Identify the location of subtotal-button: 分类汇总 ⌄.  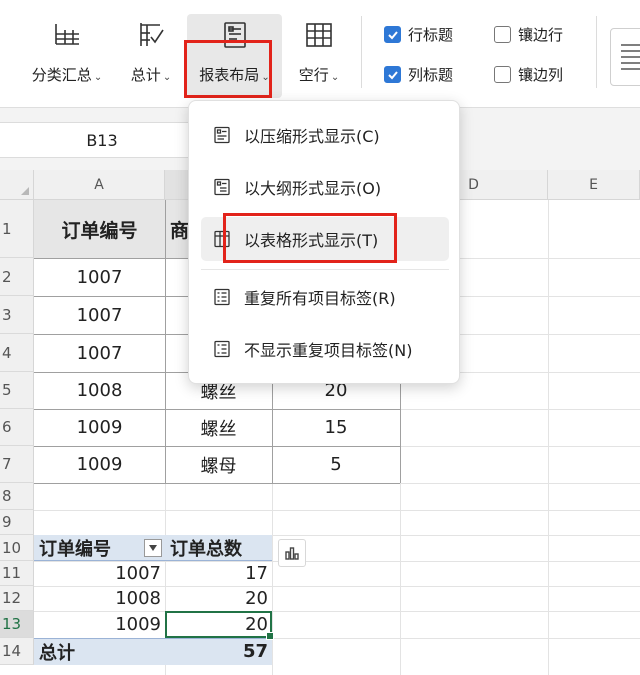
(67, 56).